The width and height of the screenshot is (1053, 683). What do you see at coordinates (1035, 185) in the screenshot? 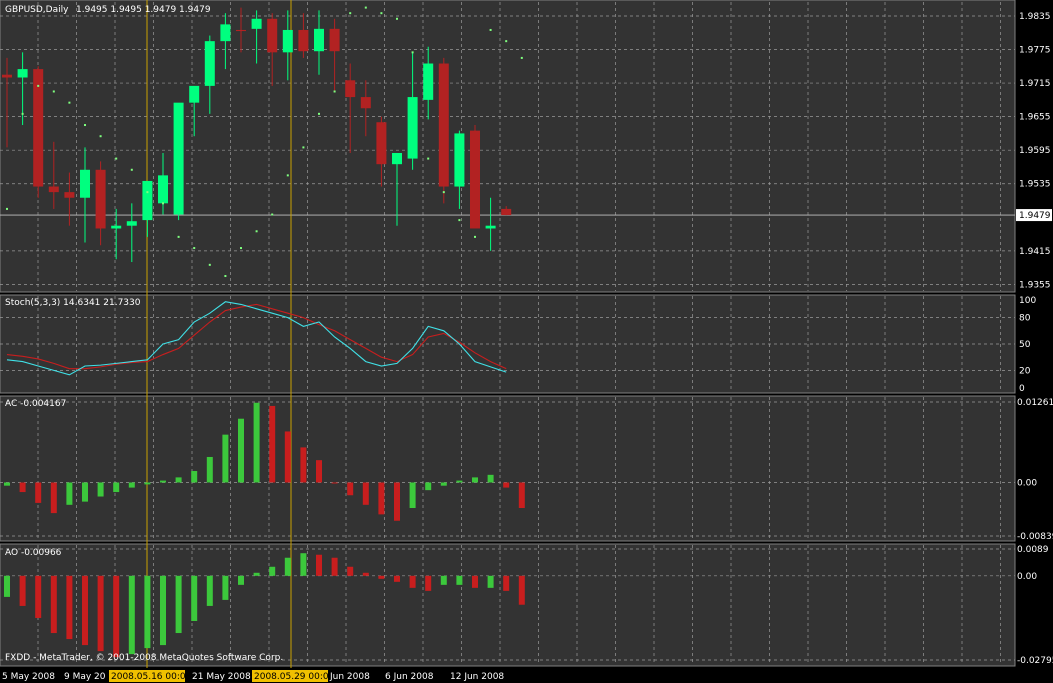
I see `price-axis-label: 1.9535` at bounding box center [1035, 185].